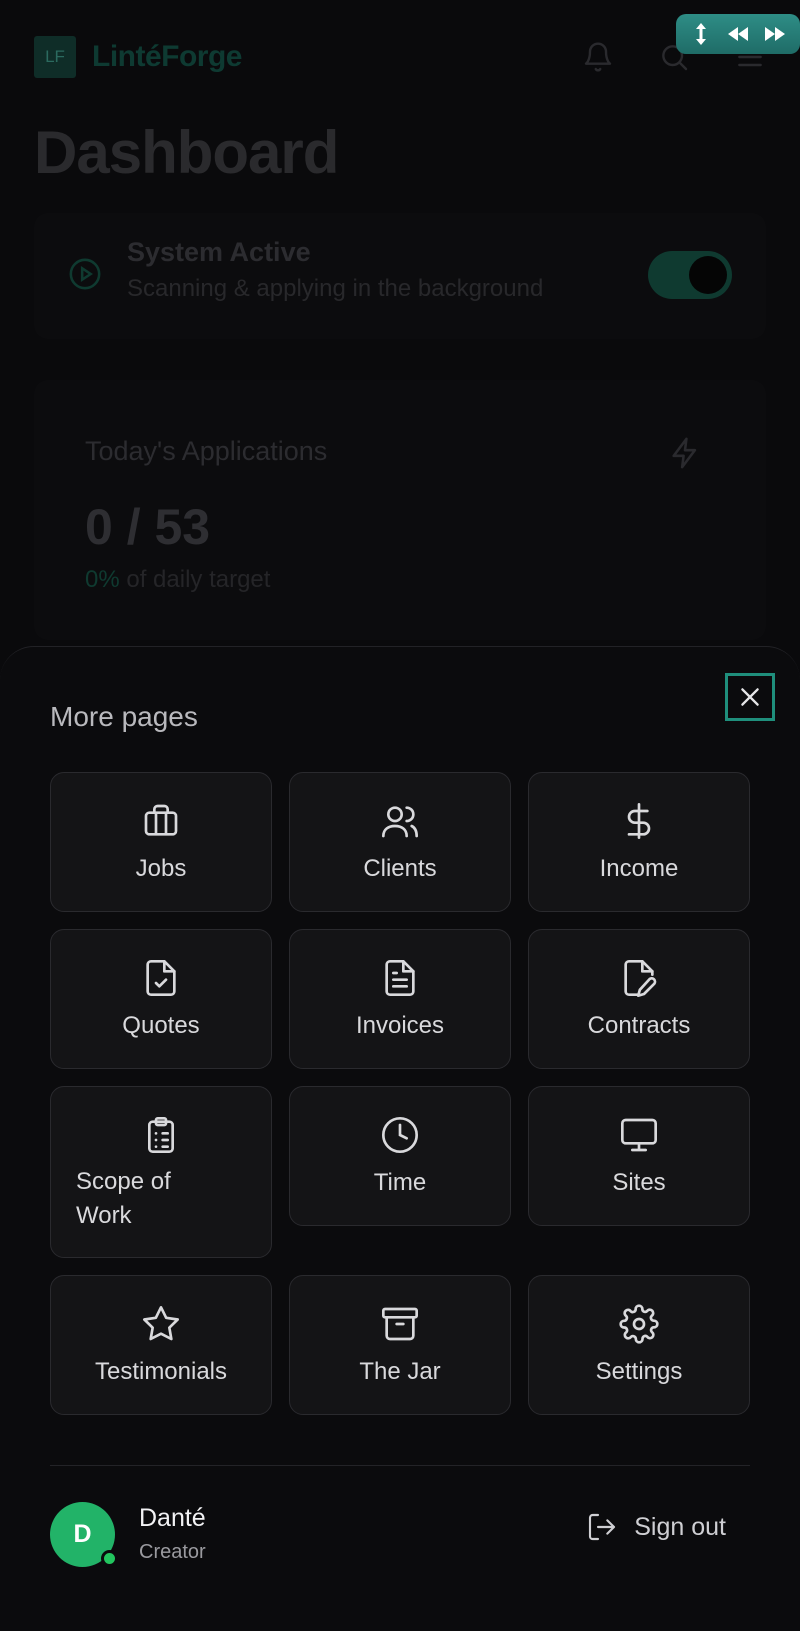  What do you see at coordinates (124, 716) in the screenshot?
I see `sheet-title: More pages` at bounding box center [124, 716].